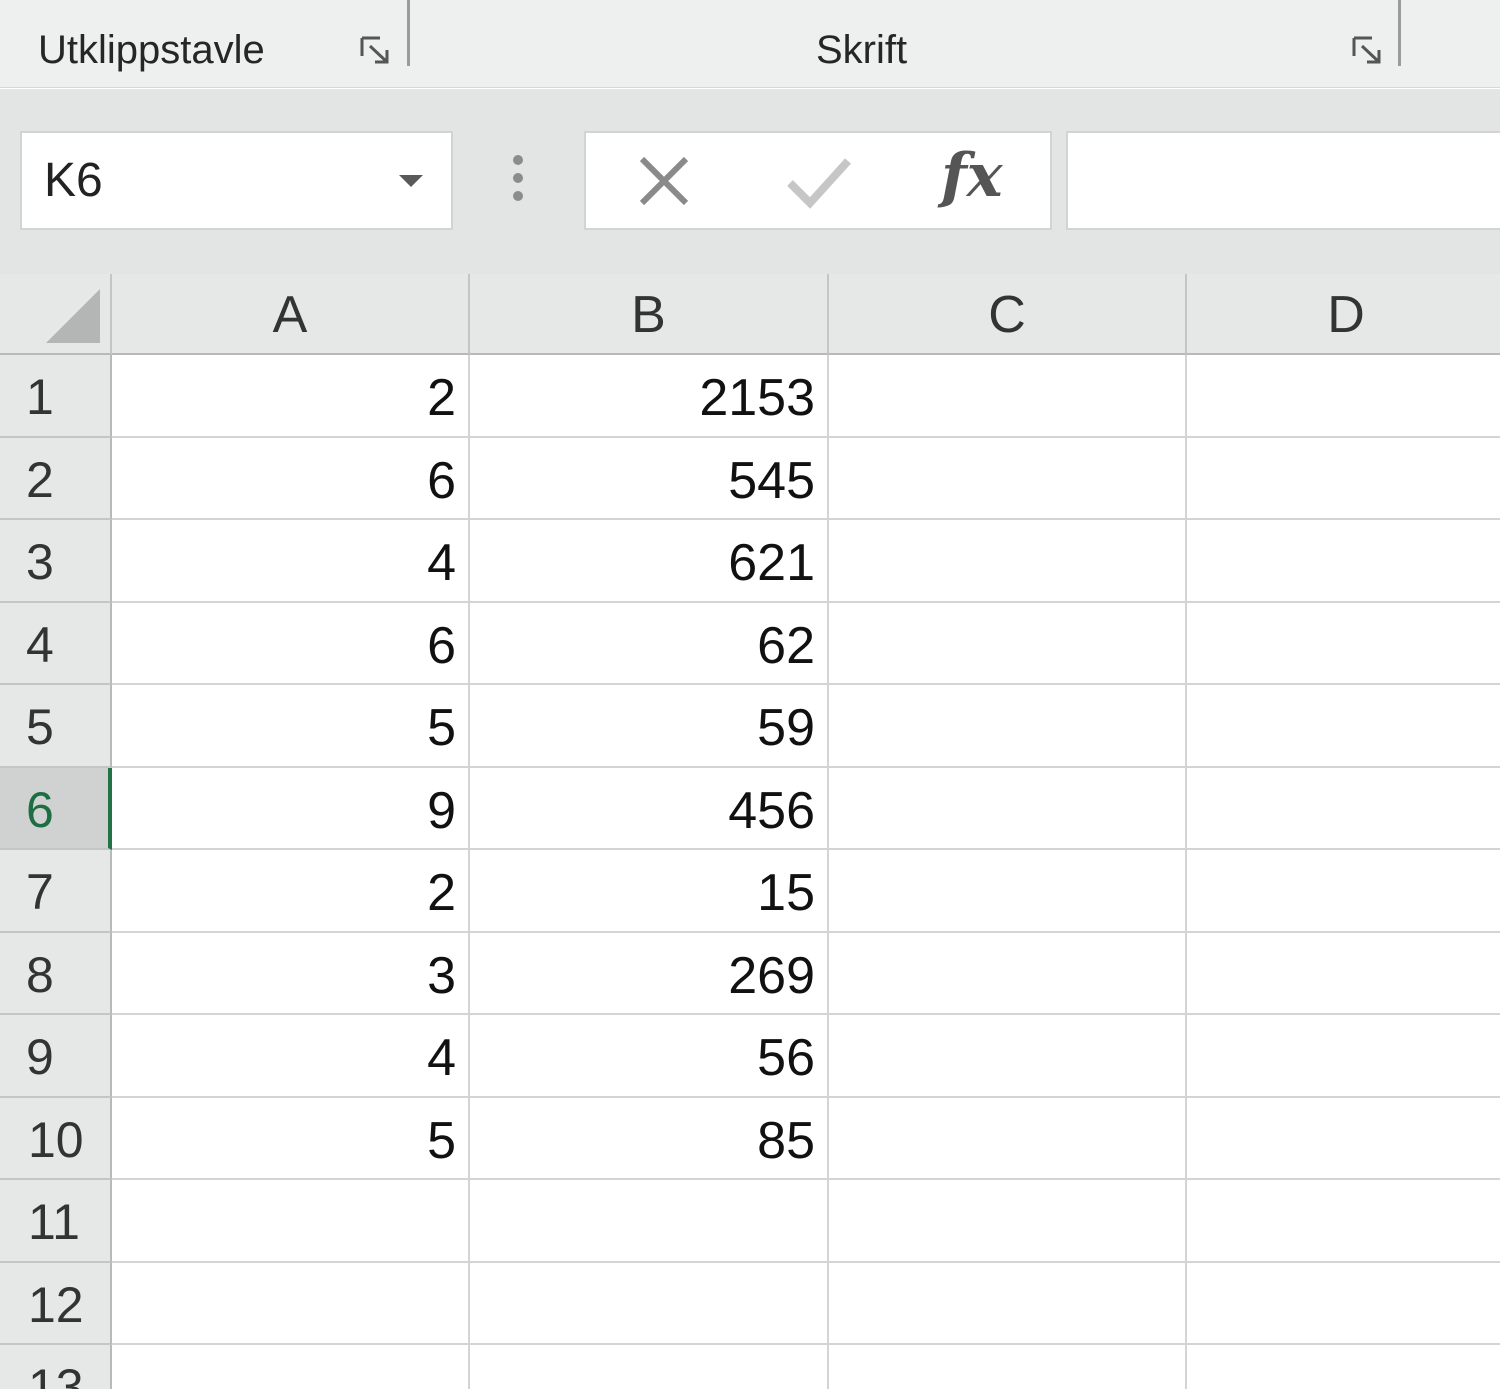  I want to click on row-header-3: 3, so click(56, 561).